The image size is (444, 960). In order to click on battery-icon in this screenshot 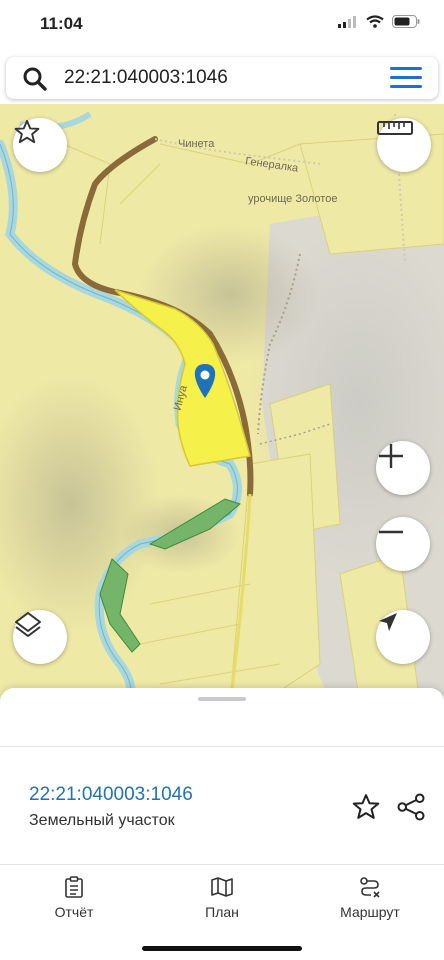, I will do `click(406, 21)`.